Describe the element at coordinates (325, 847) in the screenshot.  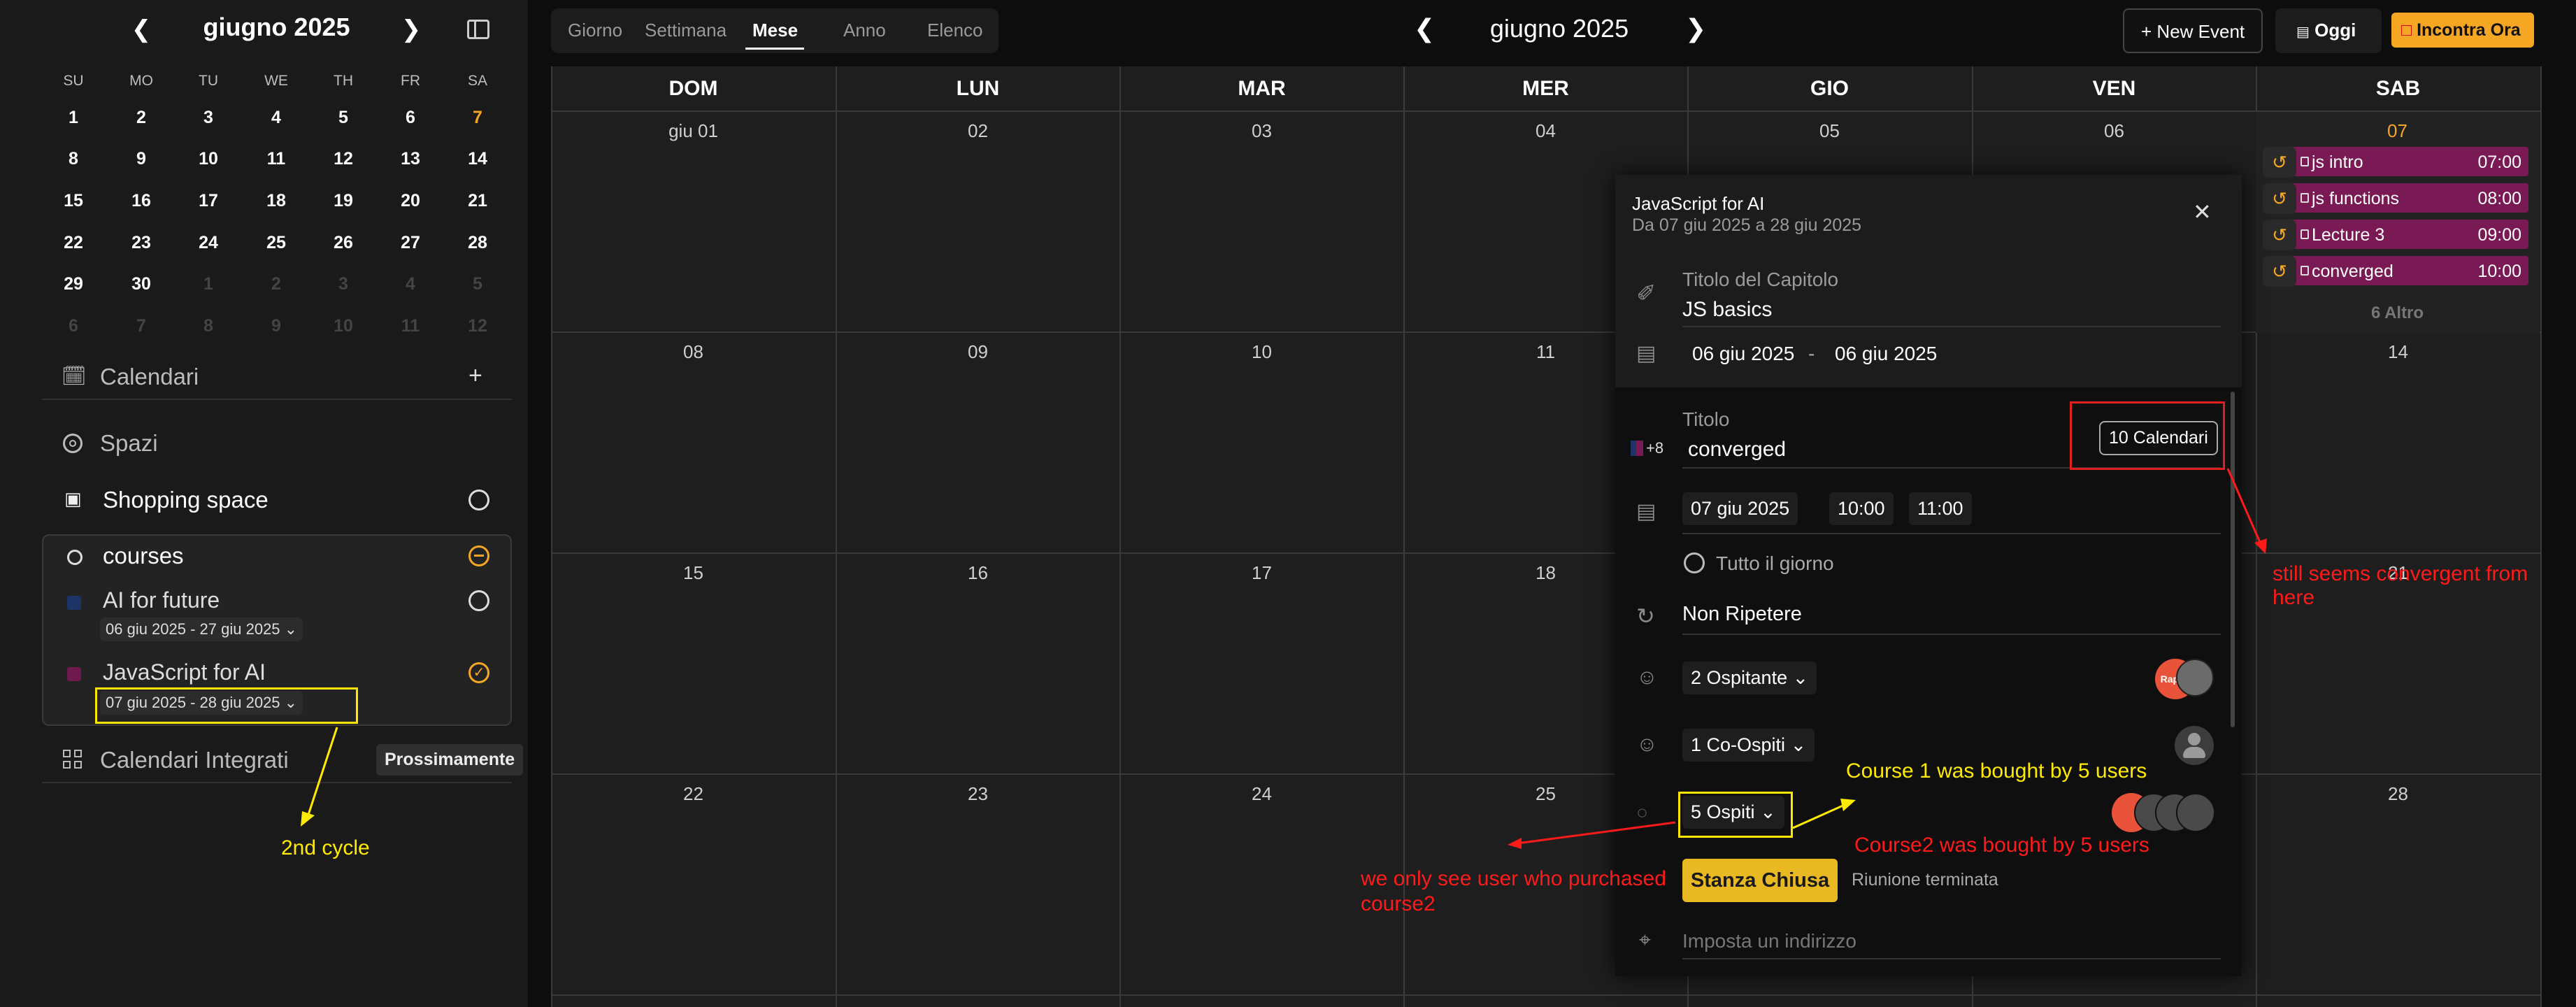
I see `annotation-2nd-cycle: 2nd cycle` at that location.